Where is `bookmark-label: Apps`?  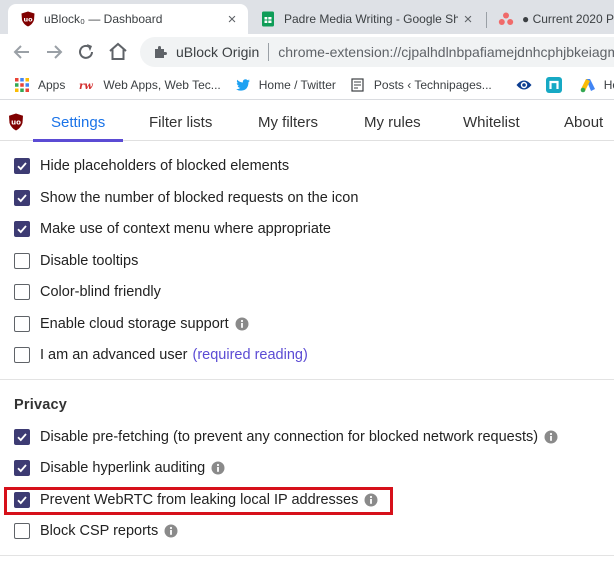
bookmark-label: Apps is located at coordinates (52, 84).